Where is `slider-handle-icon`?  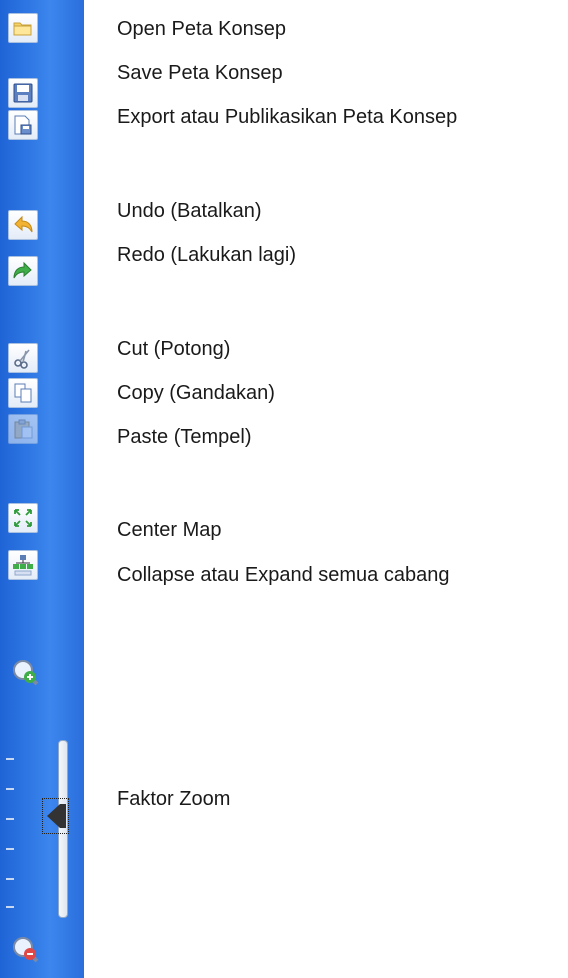
slider-handle-icon is located at coordinates (56, 816).